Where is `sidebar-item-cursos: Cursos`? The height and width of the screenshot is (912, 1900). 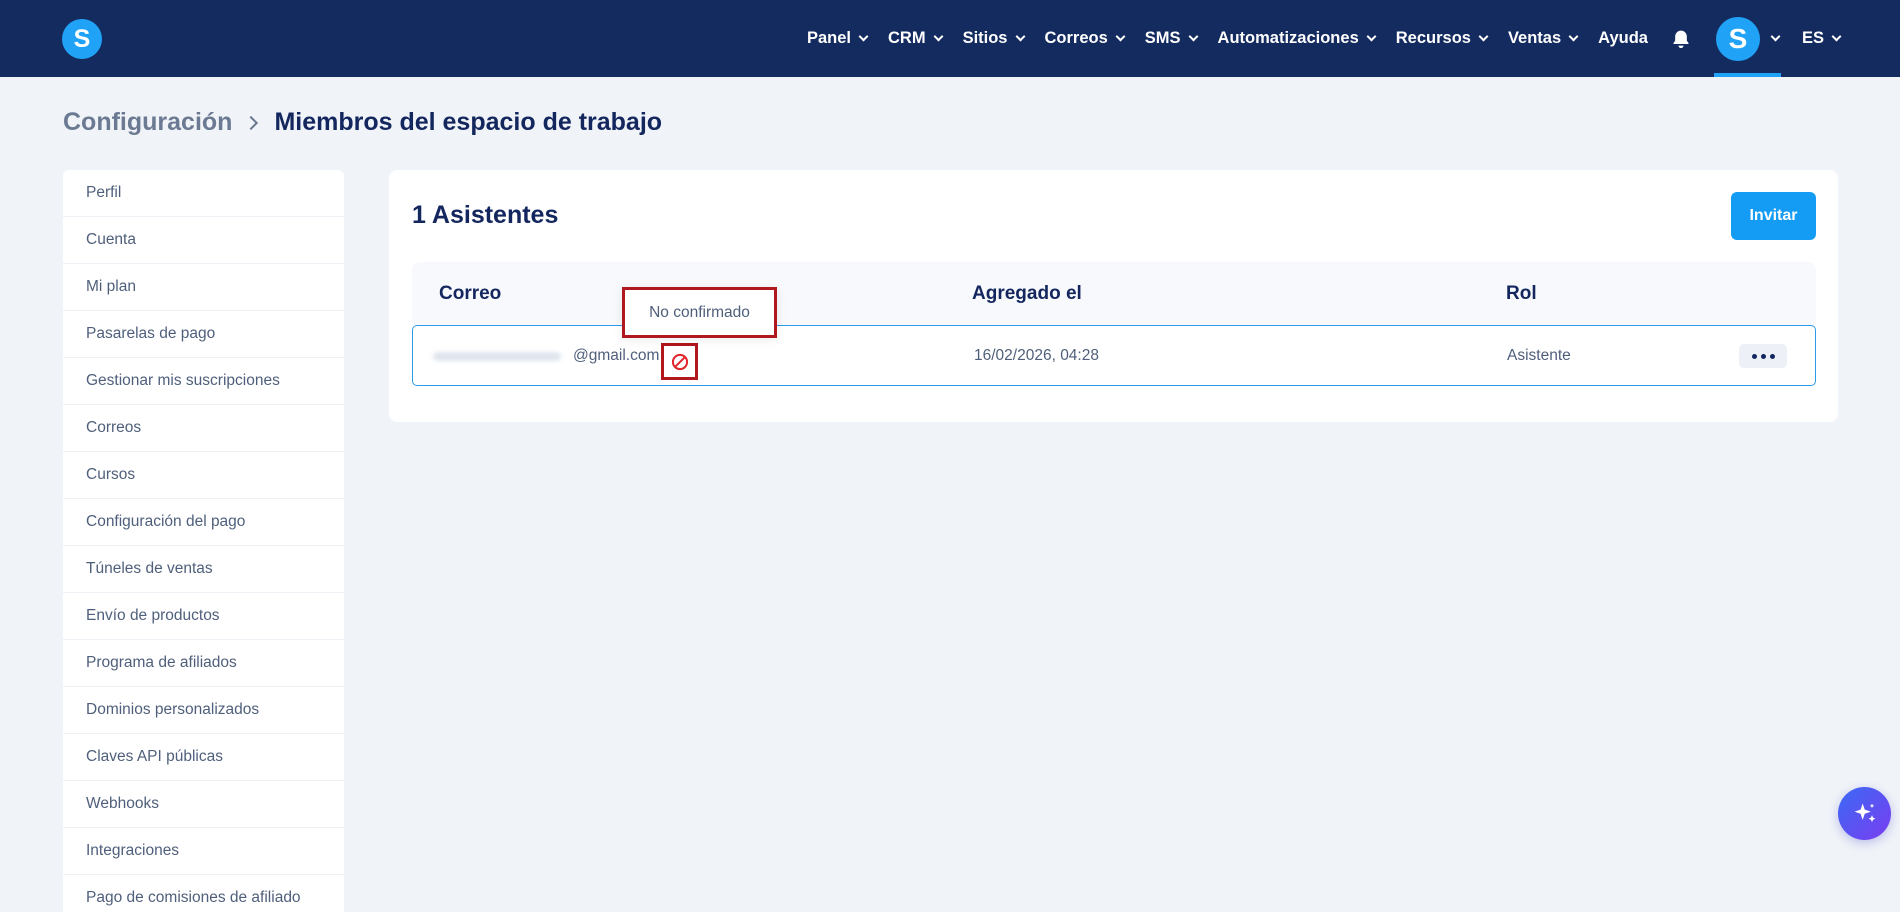
sidebar-item-cursos: Cursos is located at coordinates (203, 475).